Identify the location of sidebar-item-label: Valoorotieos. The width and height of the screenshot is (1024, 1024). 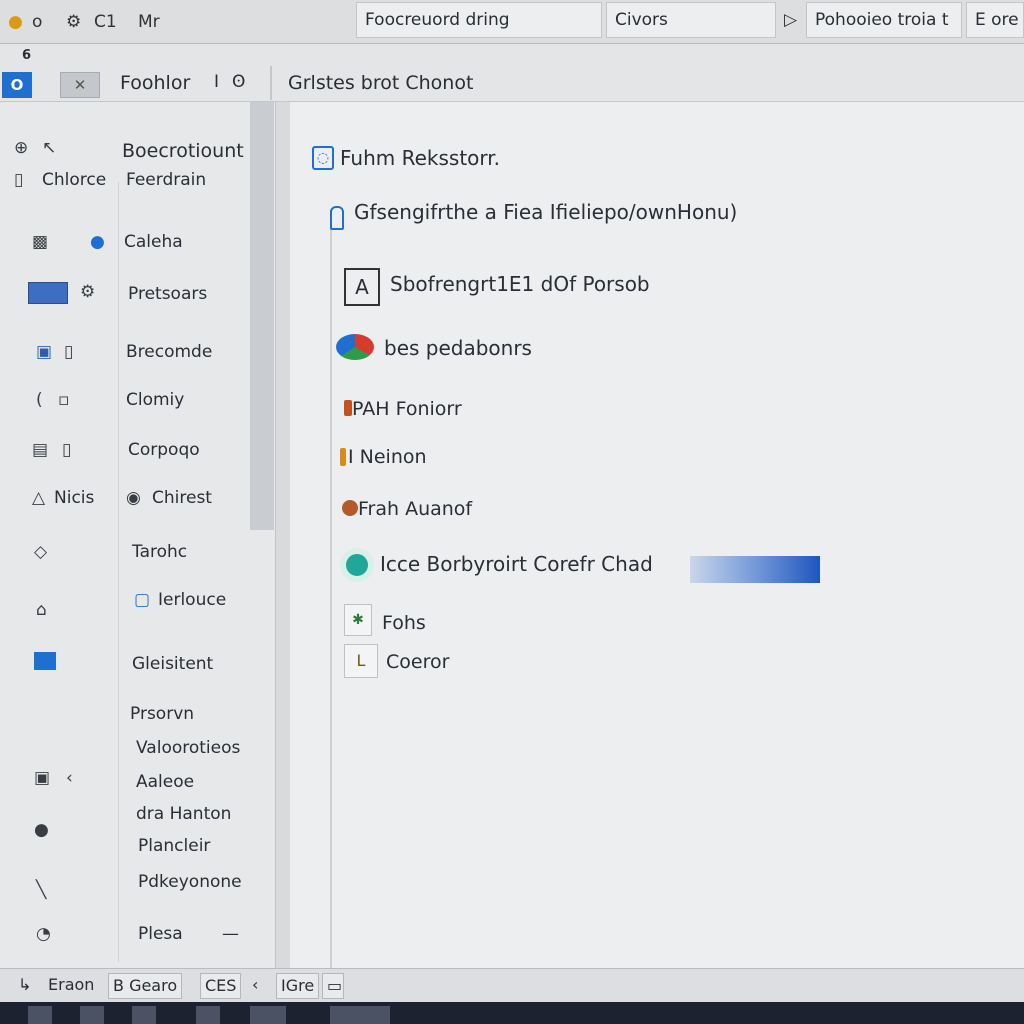
(188, 748).